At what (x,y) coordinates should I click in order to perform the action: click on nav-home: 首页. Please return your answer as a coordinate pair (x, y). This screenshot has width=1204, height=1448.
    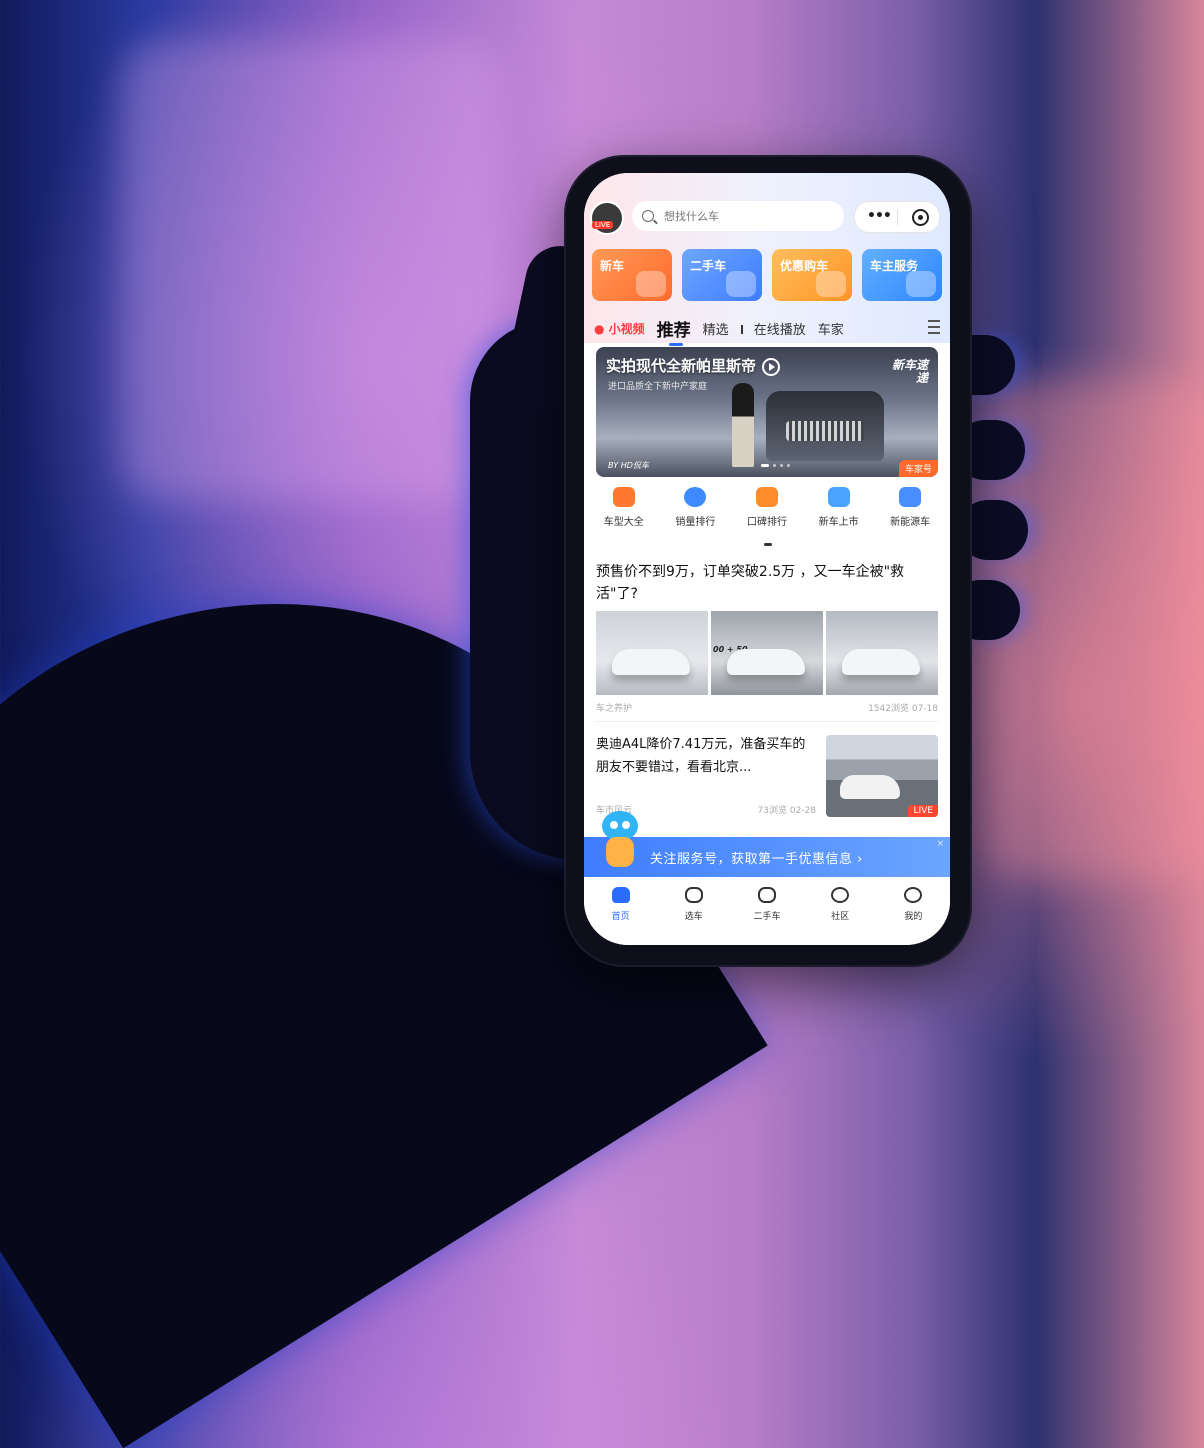
    Looking at the image, I should click on (621, 911).